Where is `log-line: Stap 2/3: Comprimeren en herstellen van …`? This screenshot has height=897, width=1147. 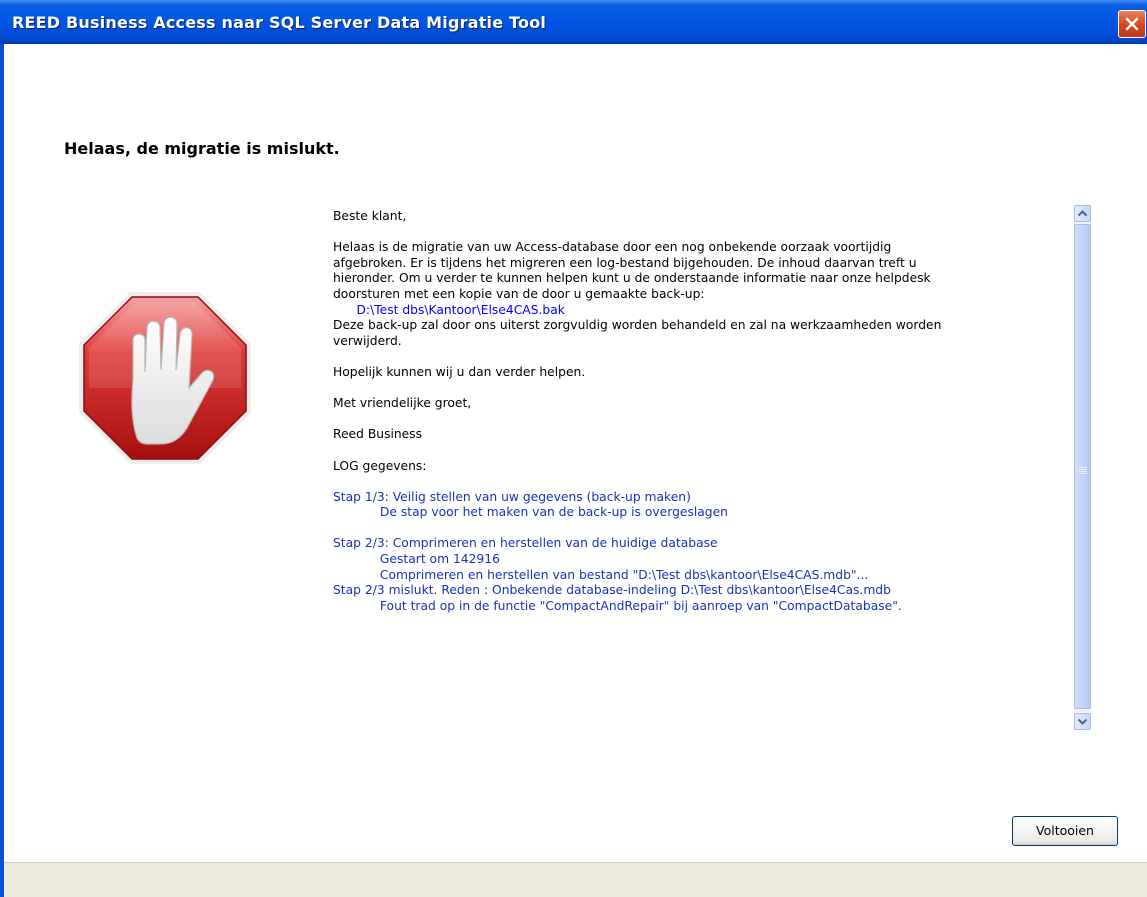 log-line: Stap 2/3: Comprimeren en herstellen van … is located at coordinates (525, 543).